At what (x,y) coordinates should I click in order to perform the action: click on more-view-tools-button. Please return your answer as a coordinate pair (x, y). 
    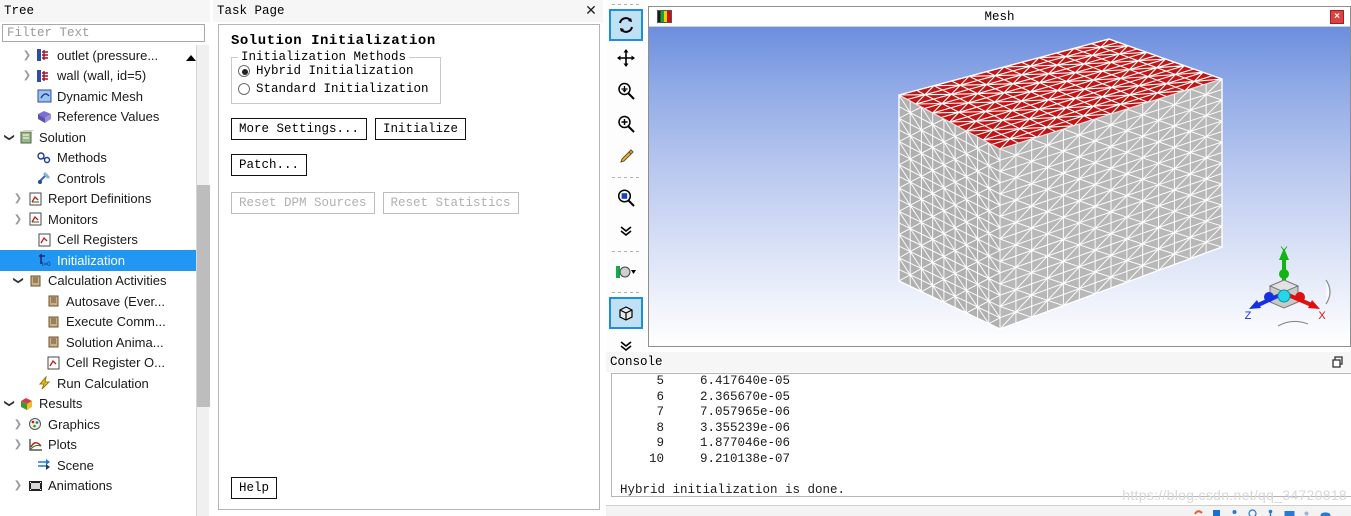
    Looking at the image, I should click on (626, 231).